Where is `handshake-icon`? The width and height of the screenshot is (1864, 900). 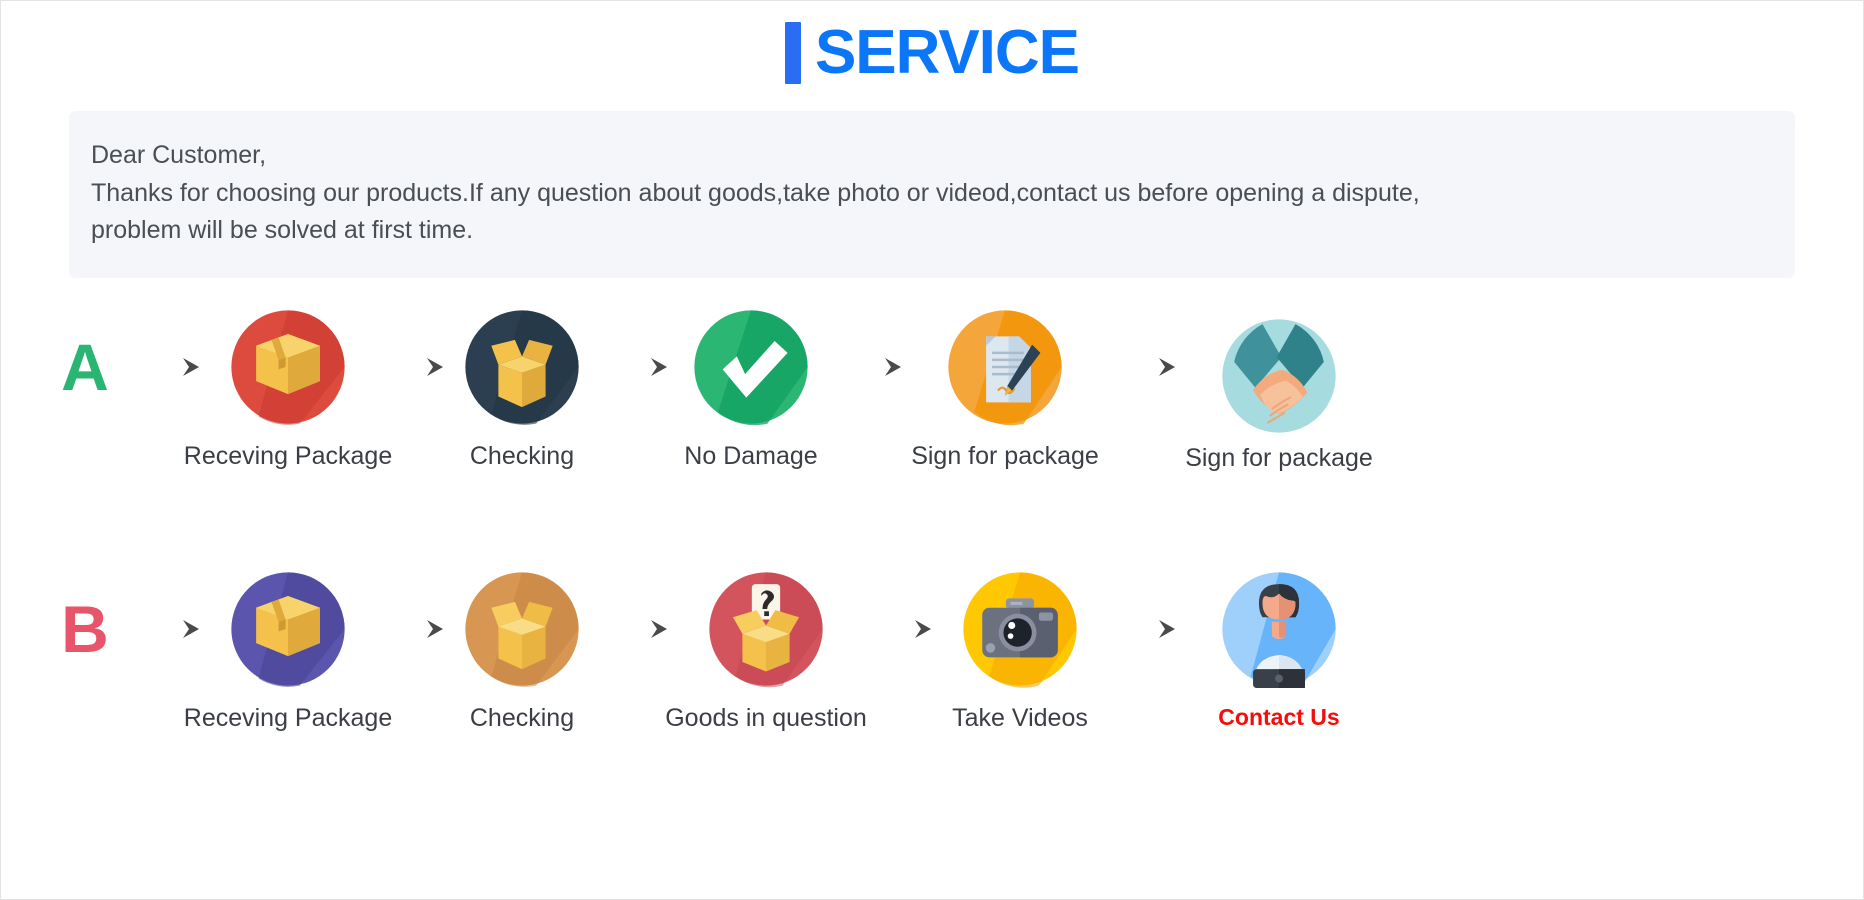 handshake-icon is located at coordinates (1279, 376).